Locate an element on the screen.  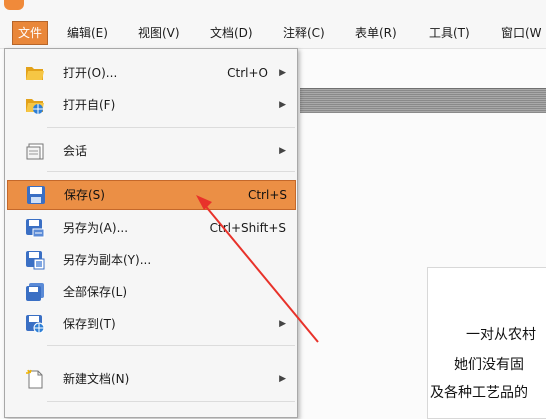
title-strip is located at coordinates (273, 9).